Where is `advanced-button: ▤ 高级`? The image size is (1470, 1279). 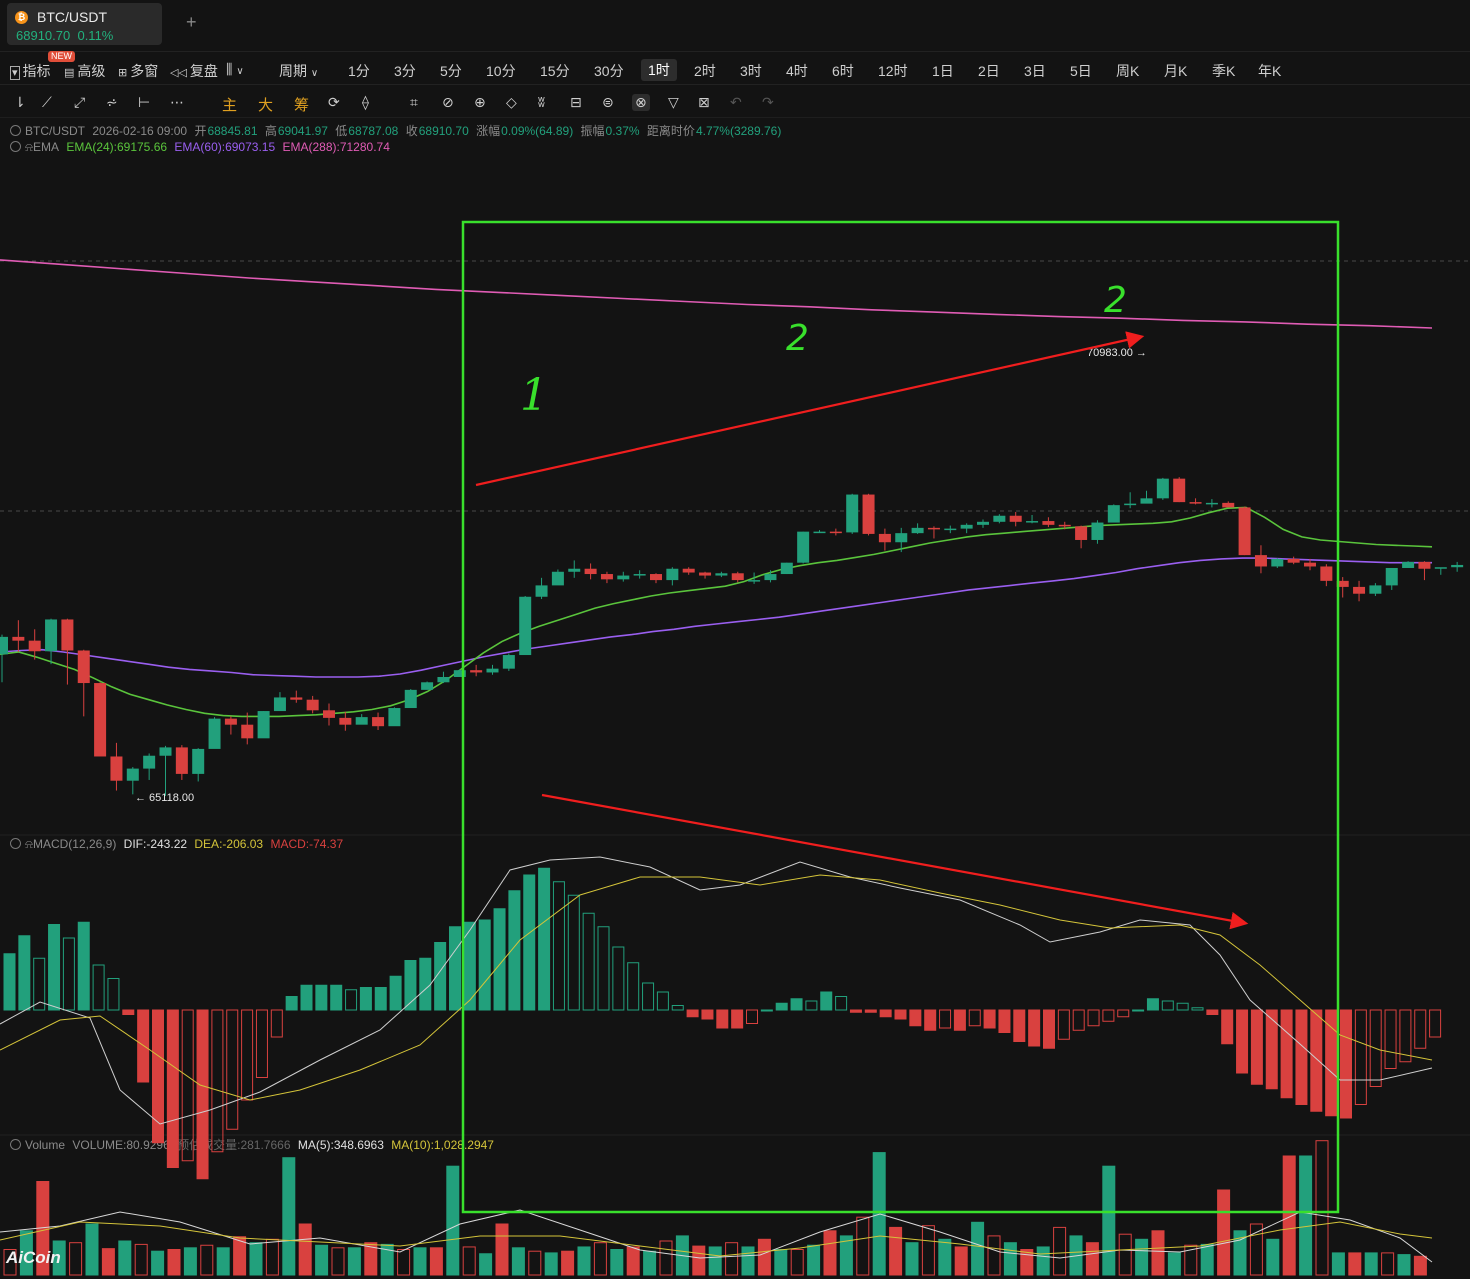
advanced-button: ▤ 高级 is located at coordinates (84, 71).